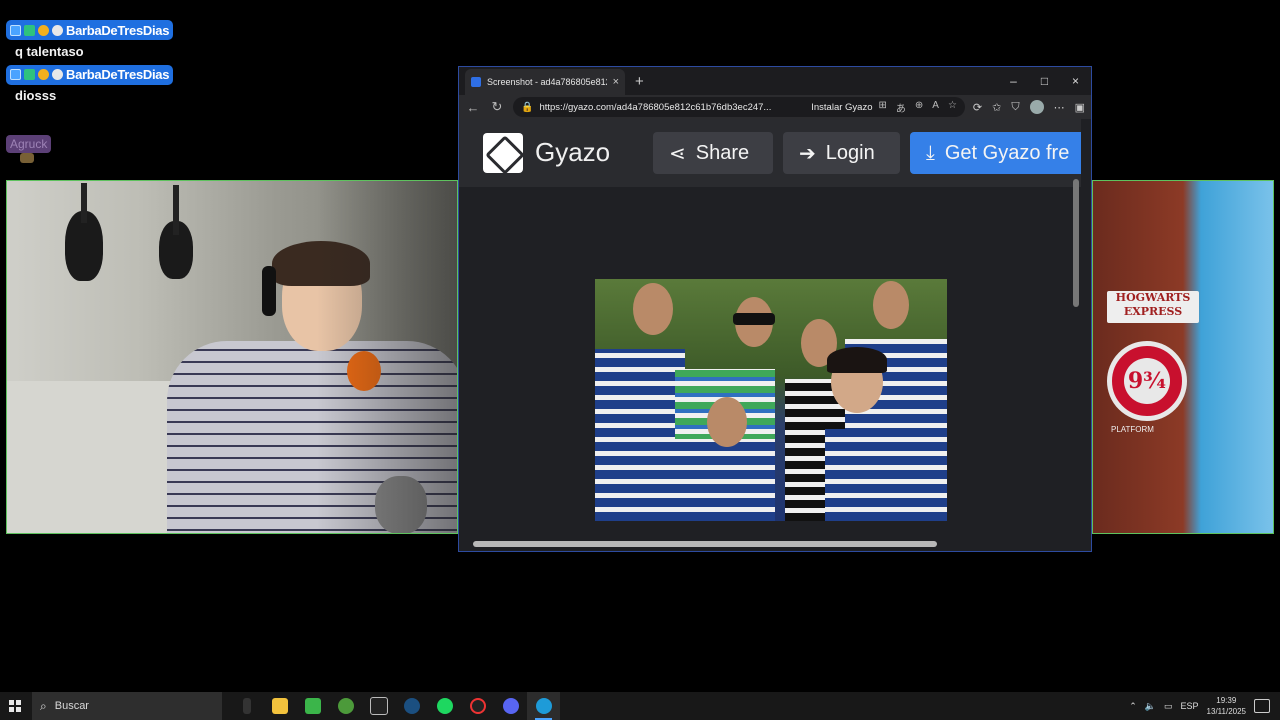 The image size is (1280, 720). What do you see at coordinates (901, 107) in the screenshot?
I see `translate-icon: あ` at bounding box center [901, 107].